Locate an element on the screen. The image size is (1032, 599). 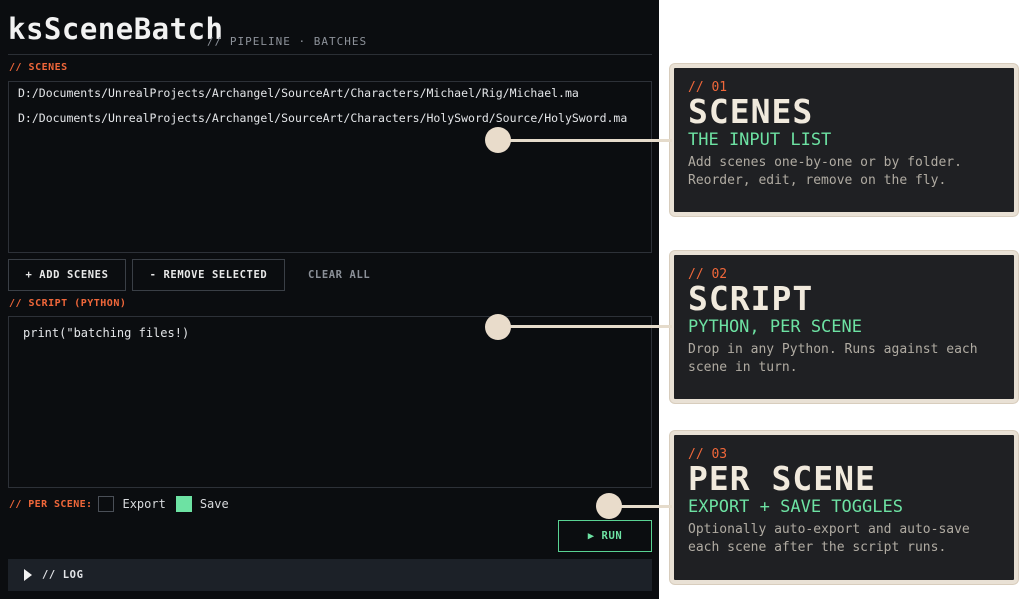
app-title: ksSceneBatch is located at coordinates (116, 29).